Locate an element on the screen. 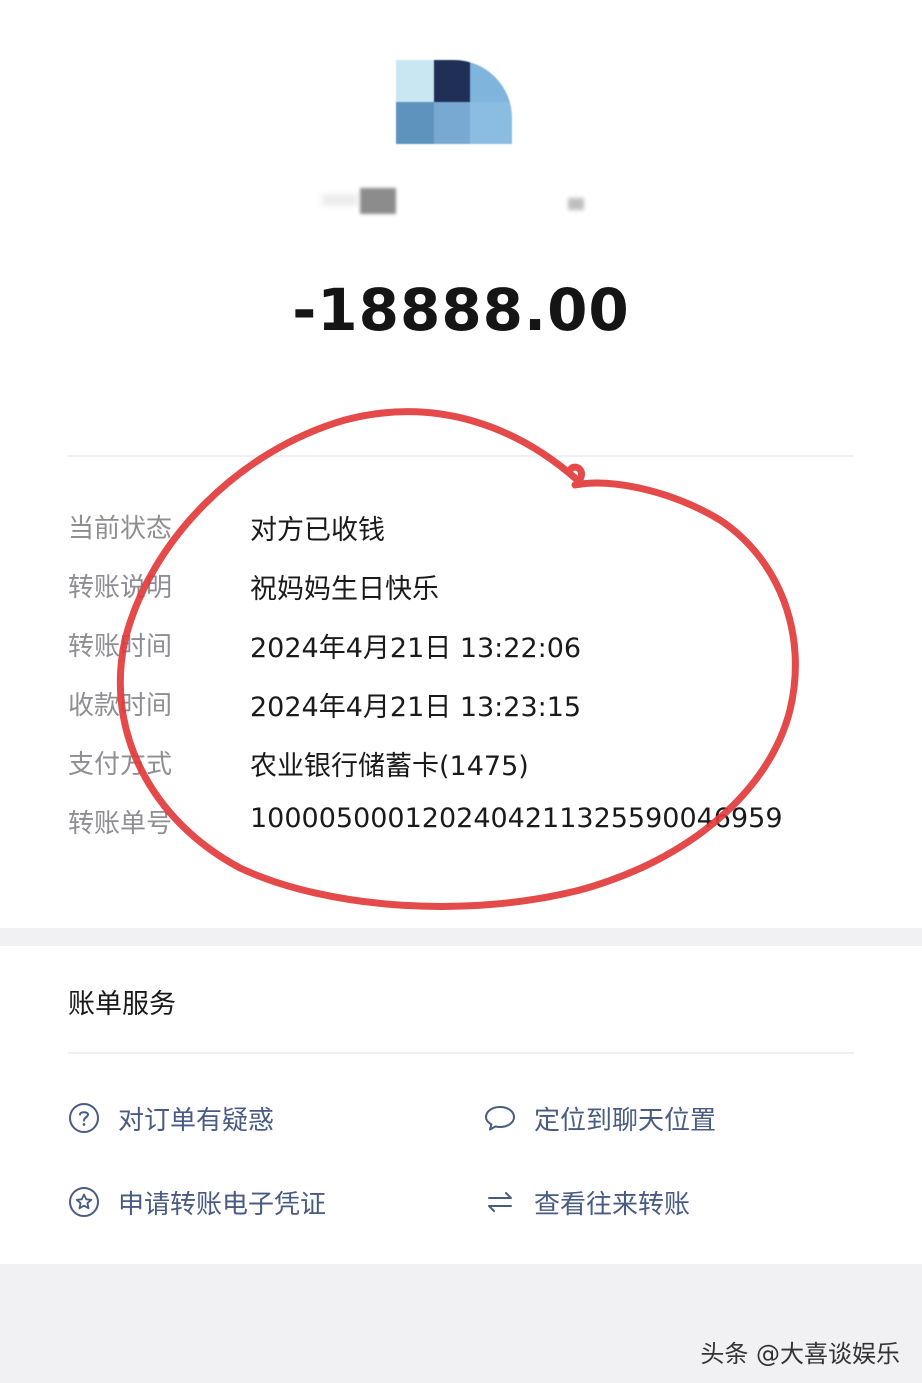  star-badge-icon is located at coordinates (84, 1202).